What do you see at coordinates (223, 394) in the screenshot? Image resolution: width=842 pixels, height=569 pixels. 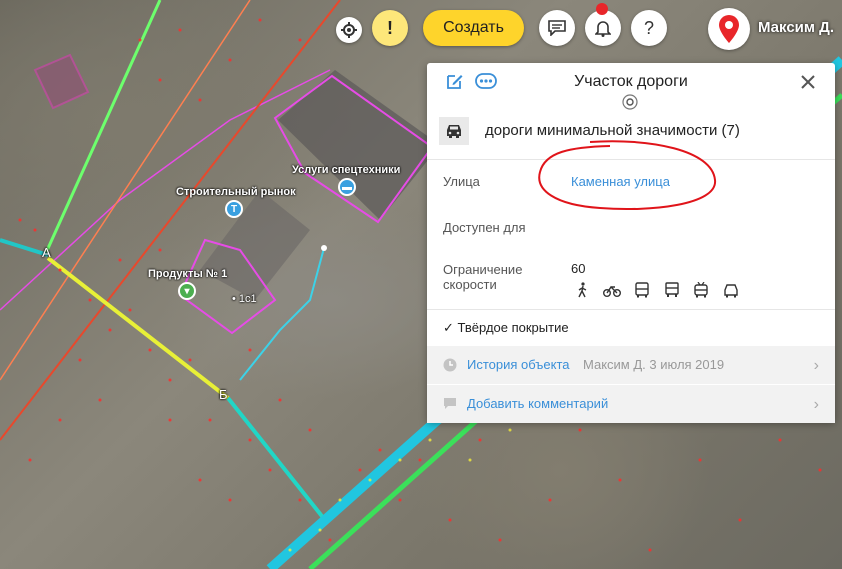 I see `point-b-label: Б` at bounding box center [223, 394].